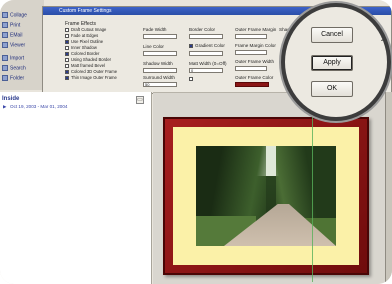 The height and width of the screenshot is (284, 392). I want to click on outer-frame-margin-input, so click(251, 36).